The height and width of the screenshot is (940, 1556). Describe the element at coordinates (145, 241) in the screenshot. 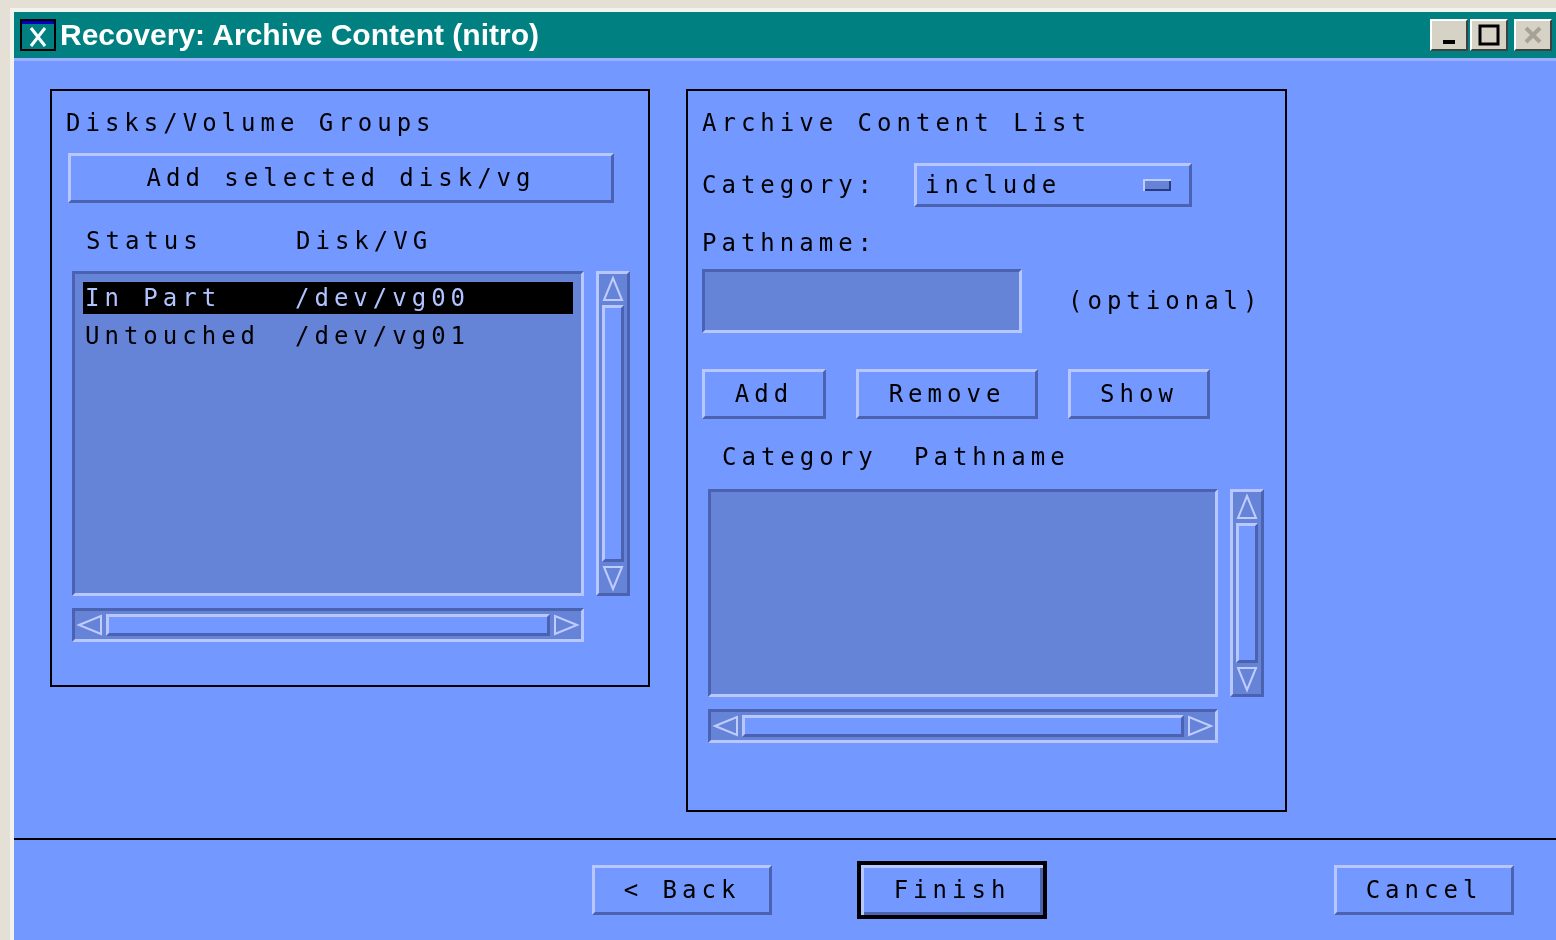

I see `column-header: Status` at that location.